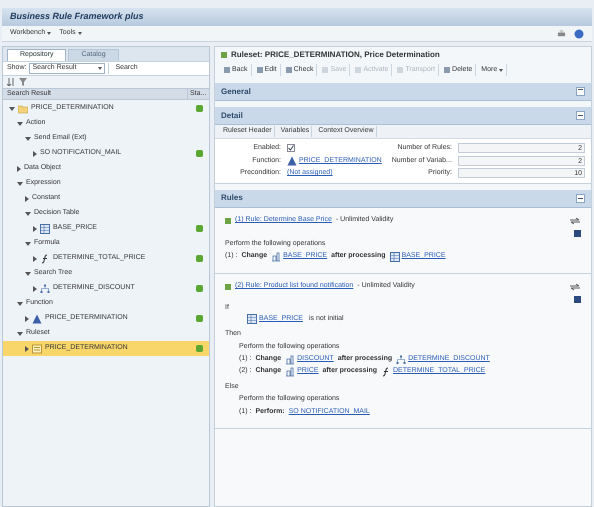 This screenshot has height=507, width=594. Describe the element at coordinates (232, 116) in the screenshot. I see `section-title: Detail` at that location.